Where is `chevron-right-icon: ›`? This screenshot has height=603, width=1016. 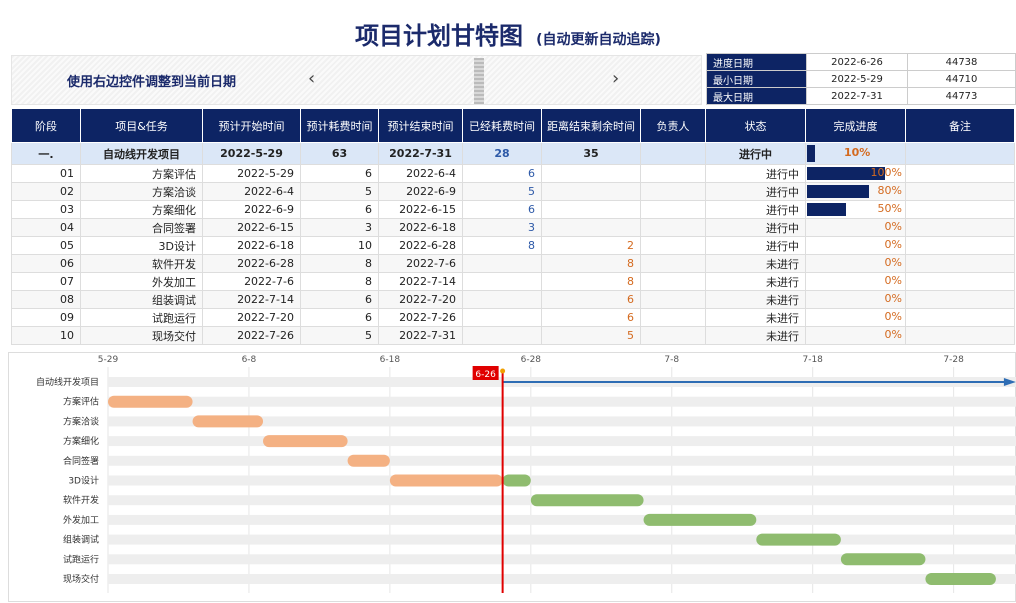
chevron-right-icon: › is located at coordinates (615, 78).